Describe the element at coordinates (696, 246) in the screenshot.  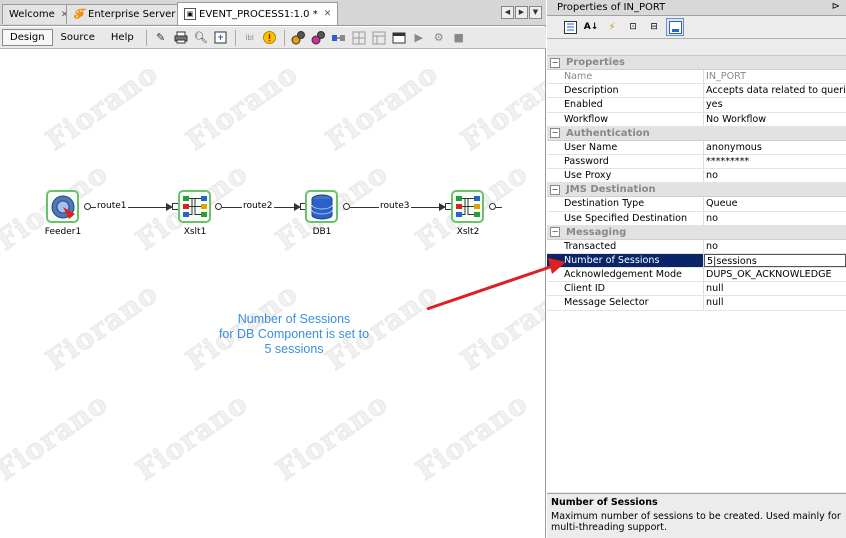
I see `property-row: Transacted no` at that location.